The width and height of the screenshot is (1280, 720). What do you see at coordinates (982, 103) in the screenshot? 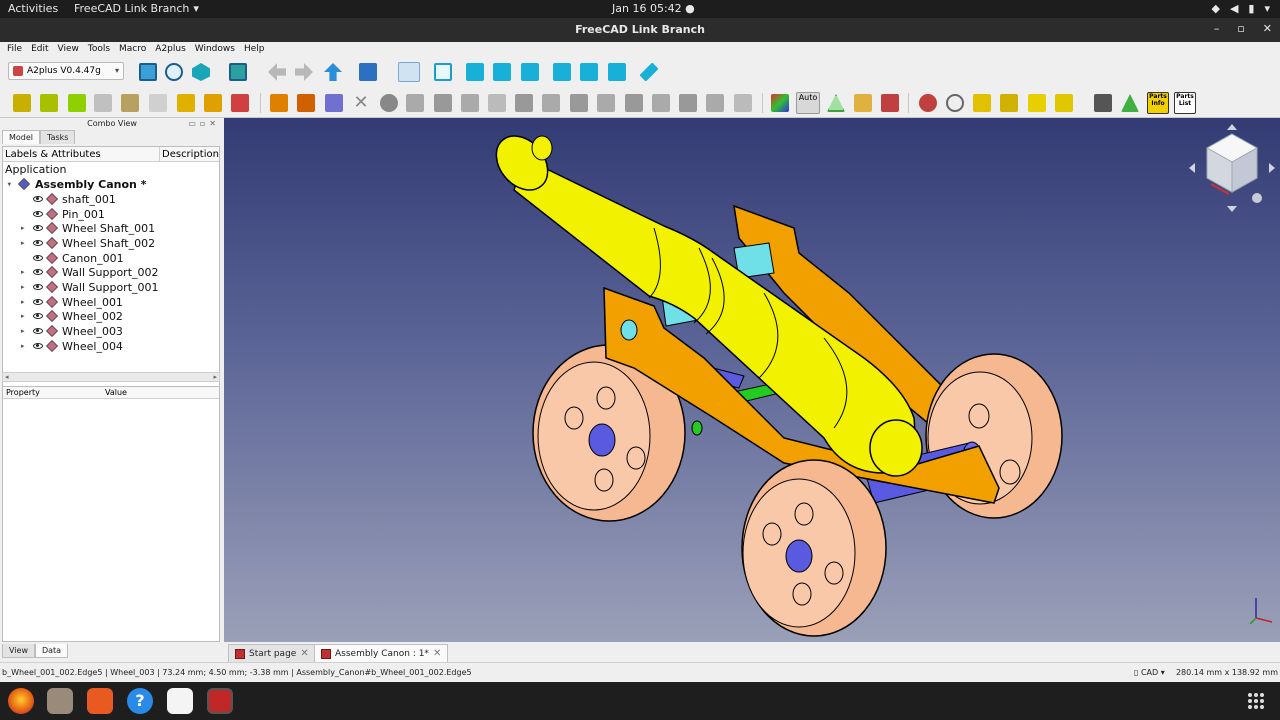
I see `select-part-icon` at bounding box center [982, 103].